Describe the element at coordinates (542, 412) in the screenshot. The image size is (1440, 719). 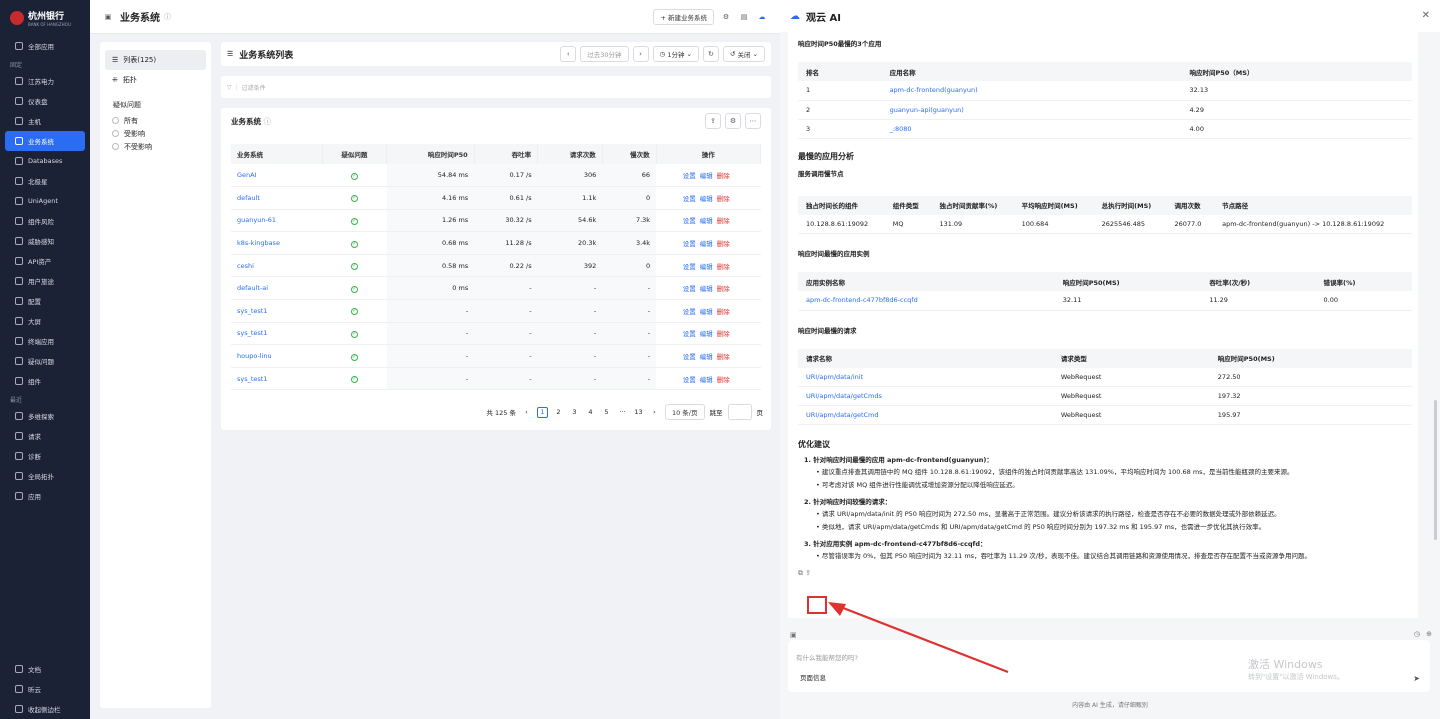
I see `page-button: 1` at that location.